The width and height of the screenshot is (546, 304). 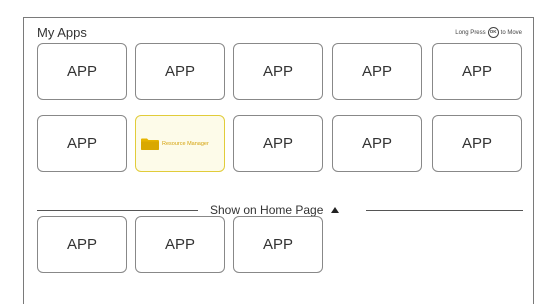 I want to click on divider-line-left, so click(x=117, y=210).